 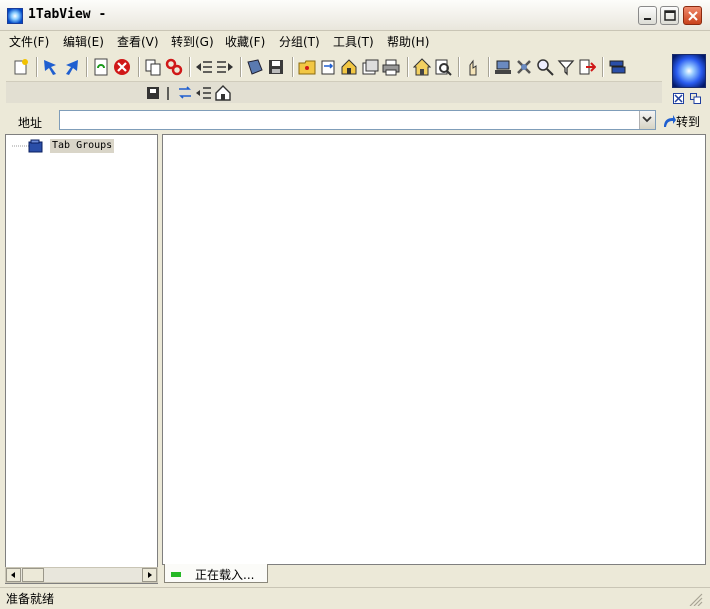 I want to click on close-icon, so click(x=693, y=16).